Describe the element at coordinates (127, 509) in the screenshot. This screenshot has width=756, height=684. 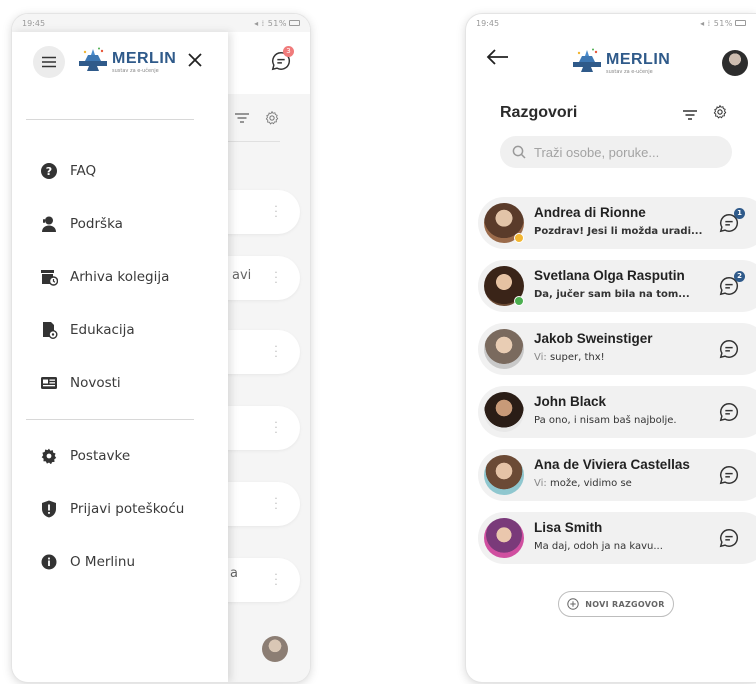
I see `menu-item-label: Prijavi poteškoću` at that location.